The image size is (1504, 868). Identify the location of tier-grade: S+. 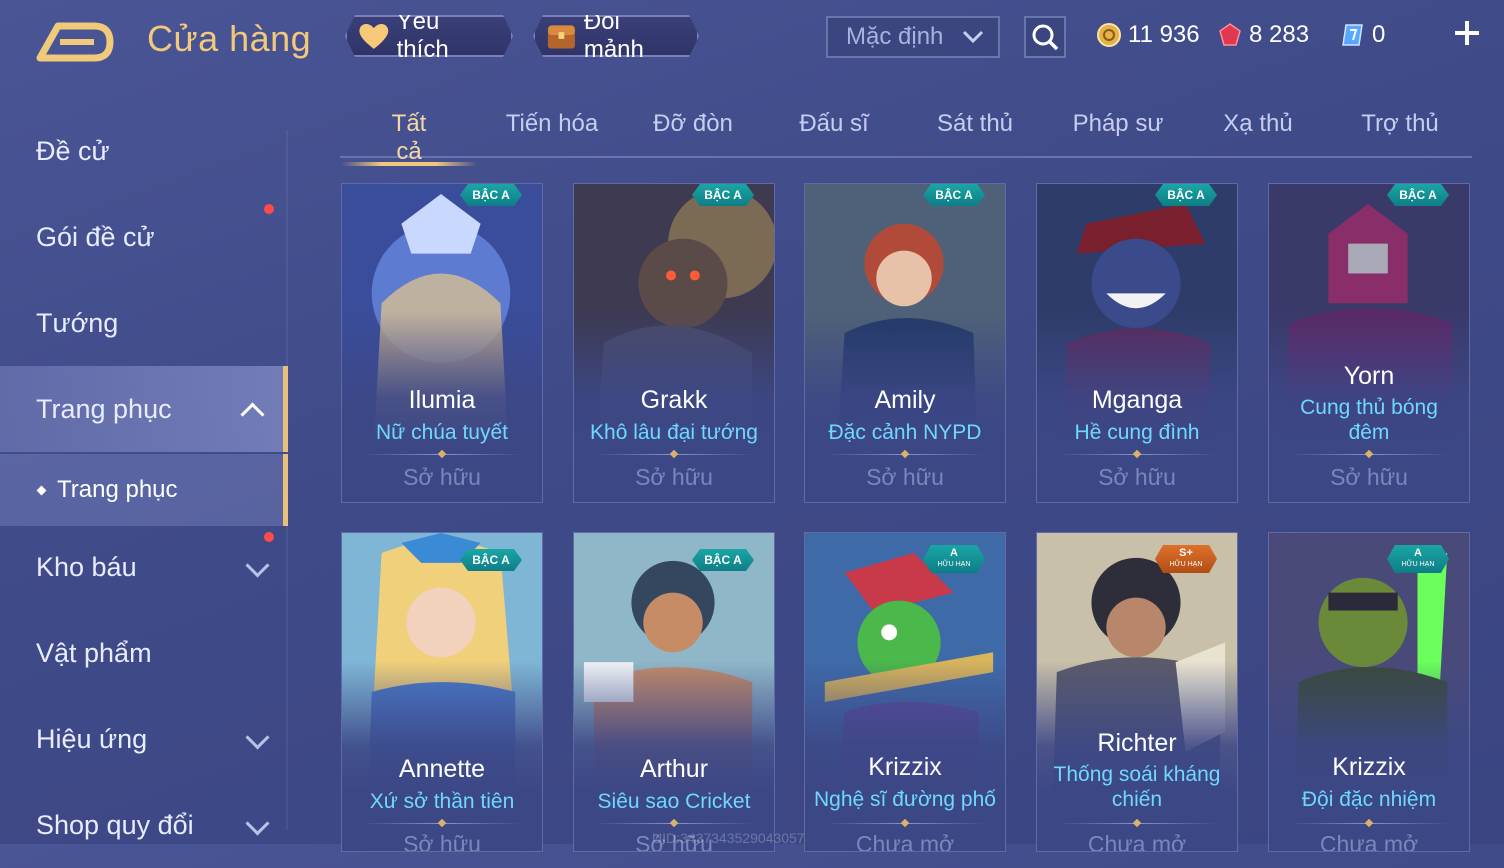
(1186, 553).